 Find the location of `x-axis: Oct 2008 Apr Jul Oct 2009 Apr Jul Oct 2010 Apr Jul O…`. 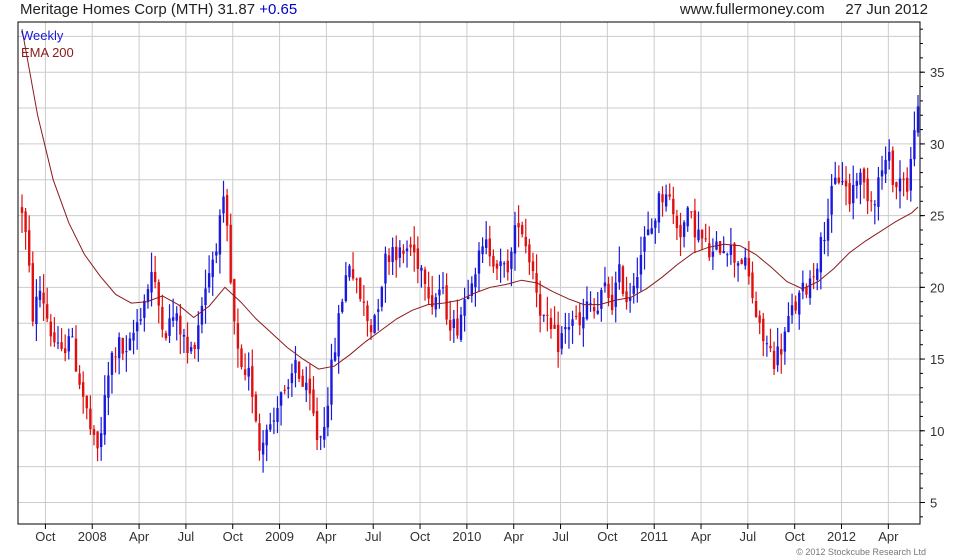

x-axis: Oct 2008 Apr Jul Oct 2009 Apr Jul Oct 2010 Apr Jul O… is located at coordinates (467, 534).